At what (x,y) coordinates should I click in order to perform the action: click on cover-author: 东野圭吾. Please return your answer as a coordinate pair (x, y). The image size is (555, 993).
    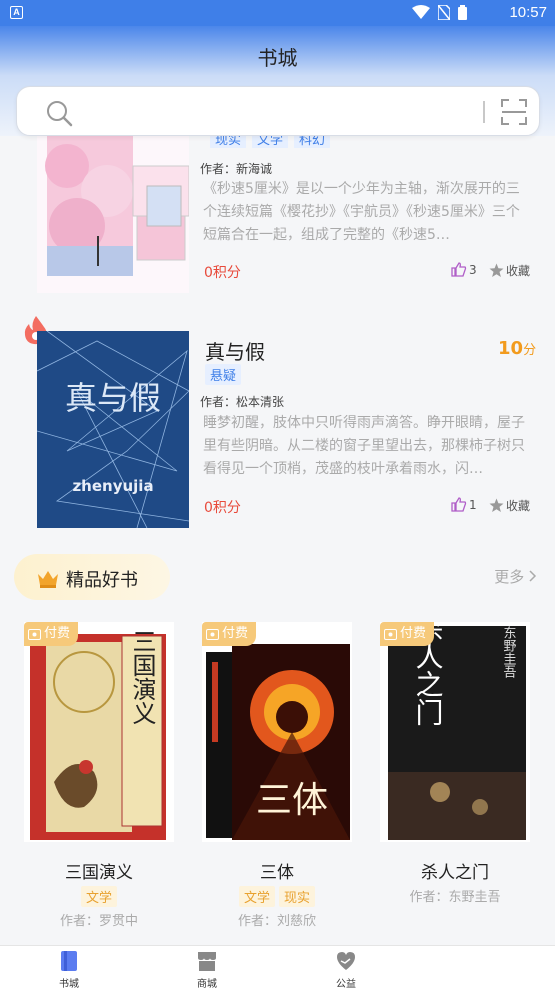
    Looking at the image, I should click on (509, 652).